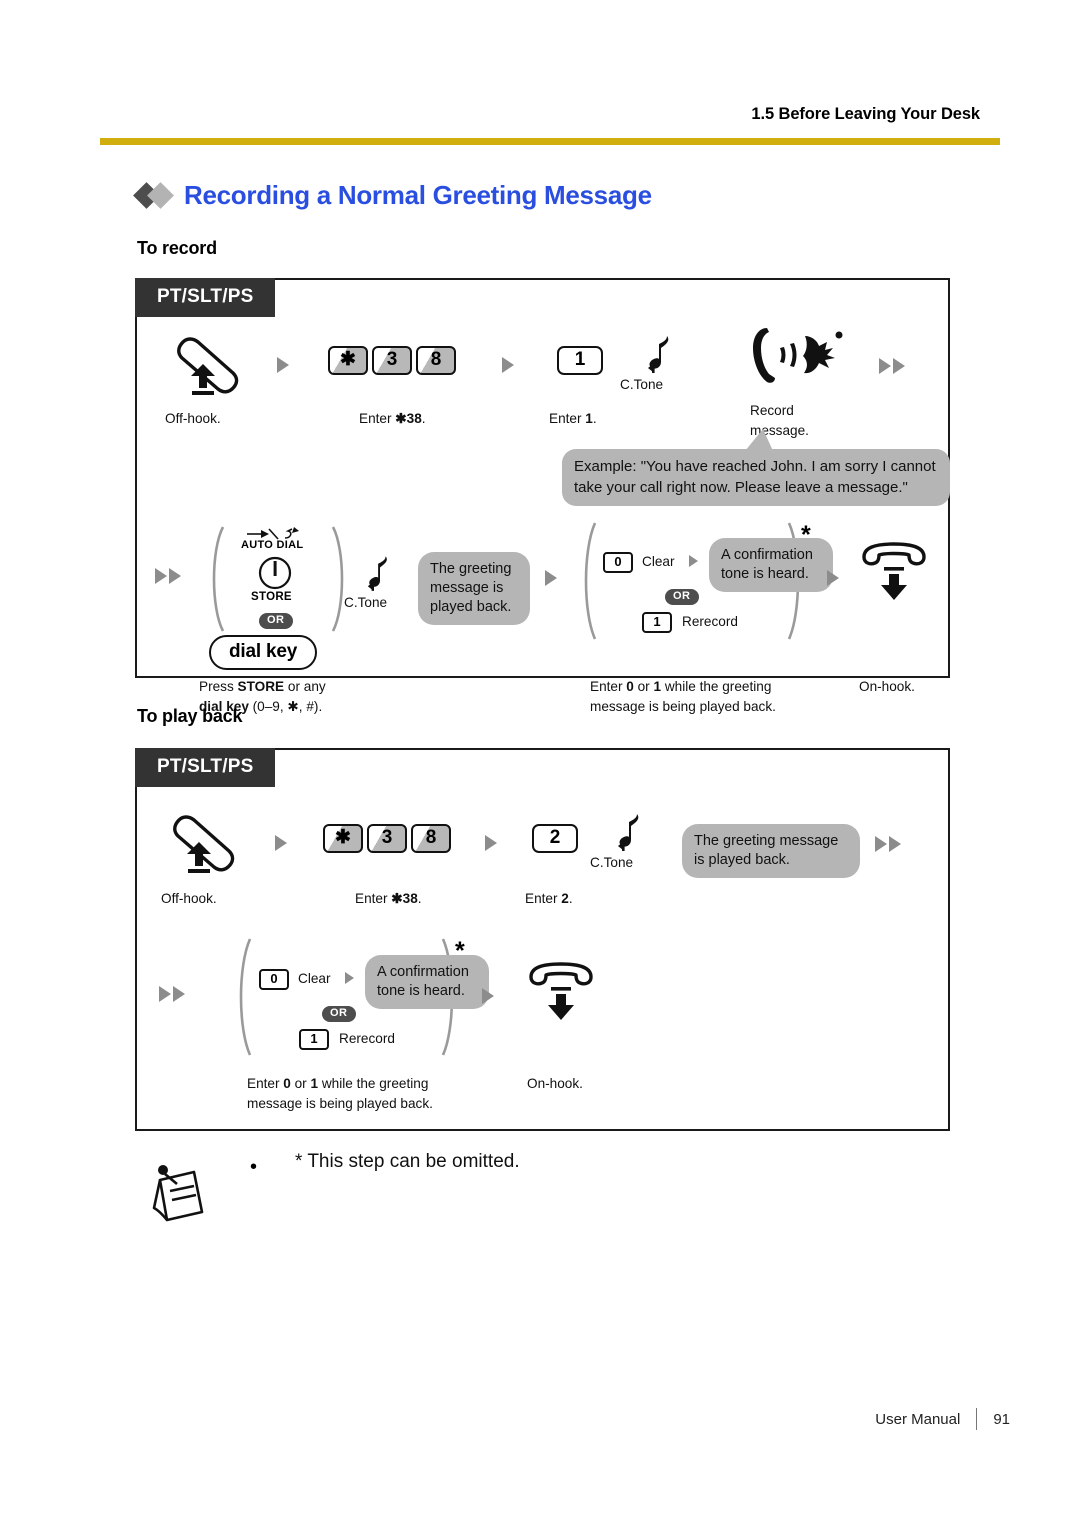 This screenshot has width=1080, height=1528. I want to click on speech-bubble-tail, so click(759, 440).